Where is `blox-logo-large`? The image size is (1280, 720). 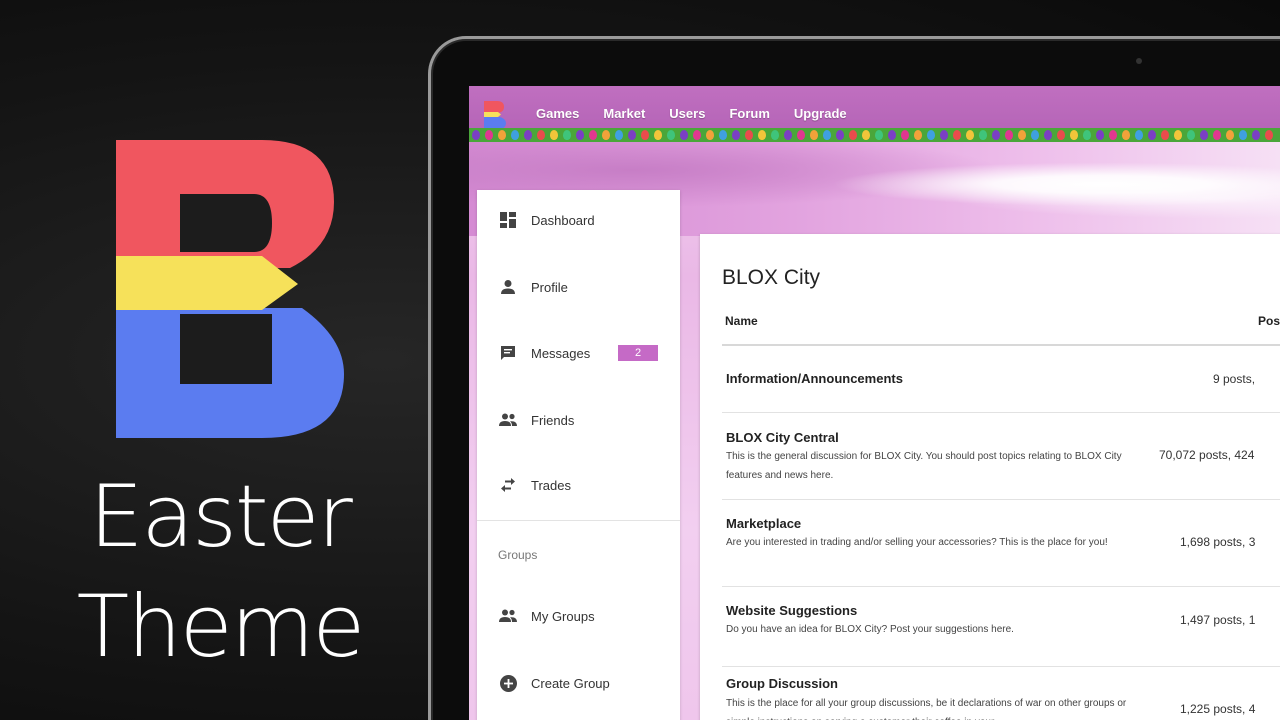 blox-logo-large is located at coordinates (230, 289).